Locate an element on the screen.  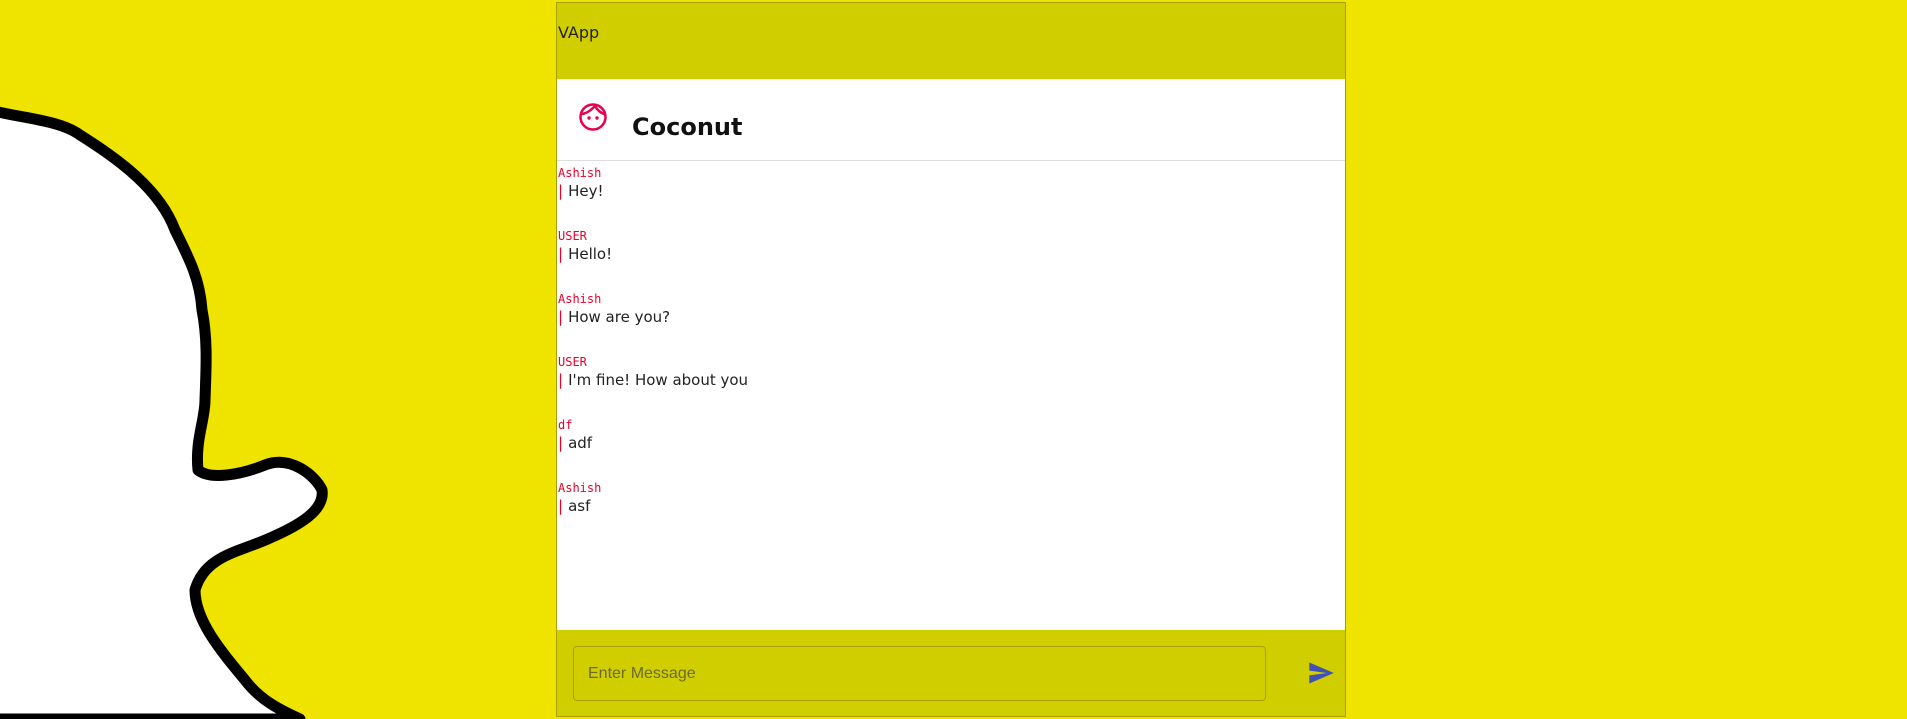
send-button is located at coordinates (1321, 673).